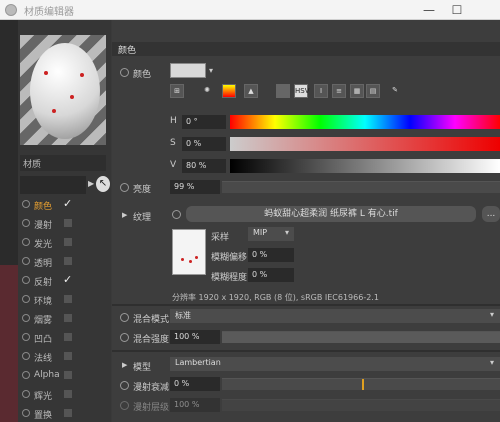 The image size is (500, 422). What do you see at coordinates (229, 258) in the screenshot?
I see `blur-offset-label: 模糊偏移` at bounding box center [229, 258].